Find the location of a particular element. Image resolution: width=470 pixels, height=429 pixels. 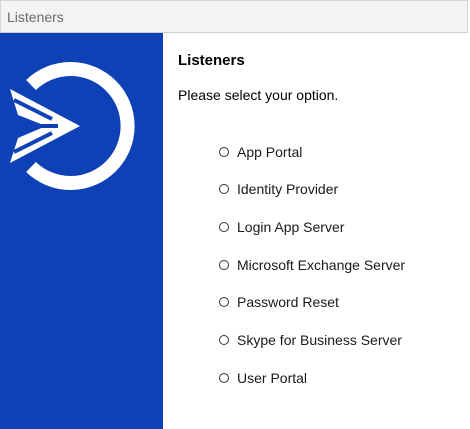

window-title: Listeners is located at coordinates (35, 17).